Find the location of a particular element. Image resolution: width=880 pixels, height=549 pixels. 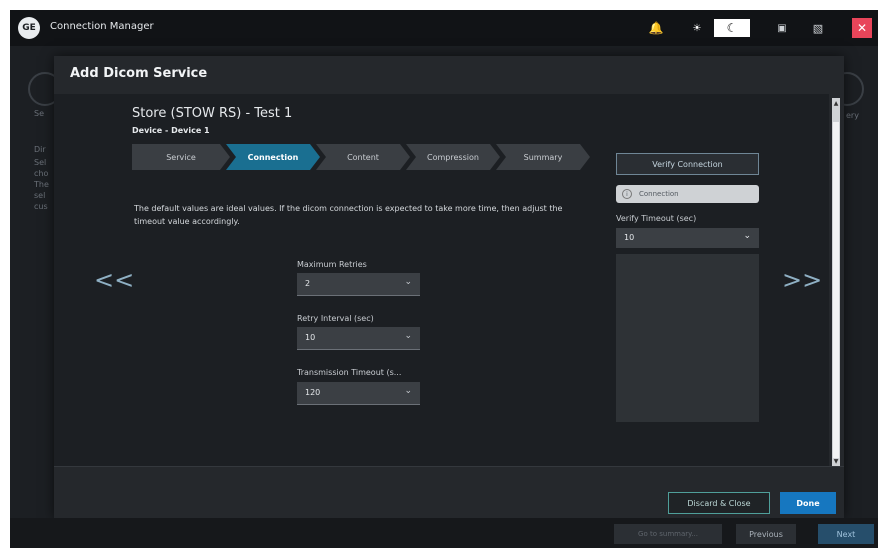

retry-interval-label: Retry Interval (sec) is located at coordinates (335, 318).